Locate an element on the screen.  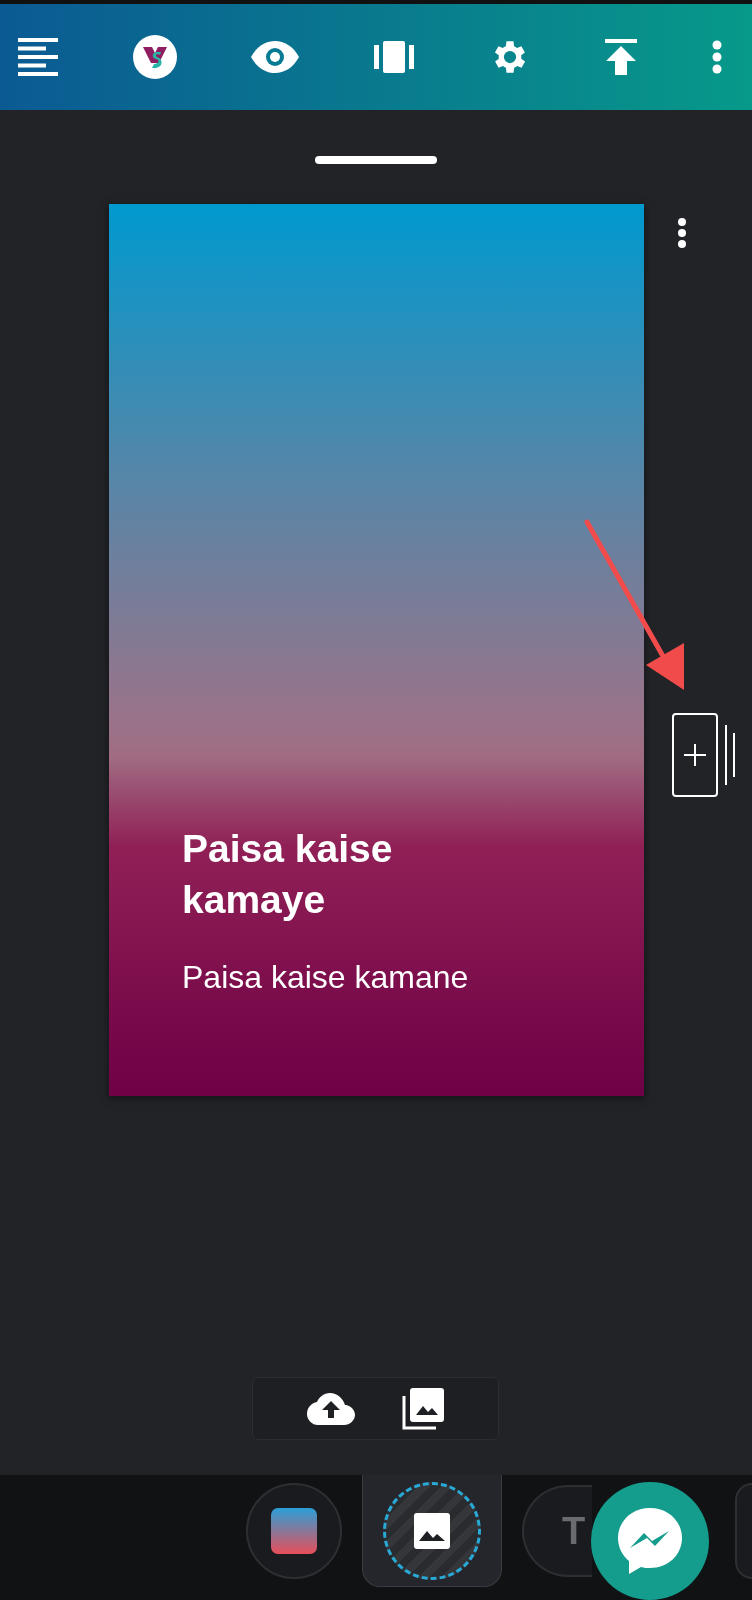
upload-icon is located at coordinates (621, 57).